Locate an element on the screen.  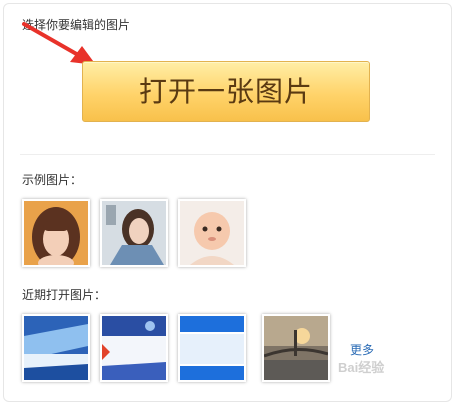
example-thumb-baby is located at coordinates (212, 233).